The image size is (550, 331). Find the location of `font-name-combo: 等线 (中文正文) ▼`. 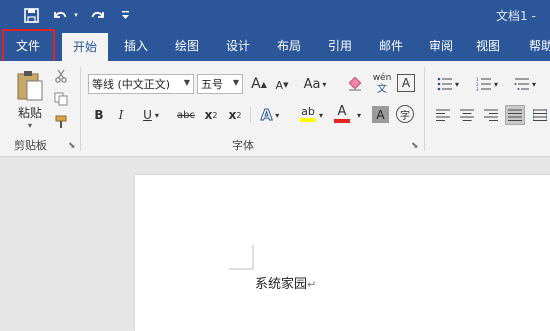

font-name-combo: 等线 (中文正文) ▼ is located at coordinates (141, 84).